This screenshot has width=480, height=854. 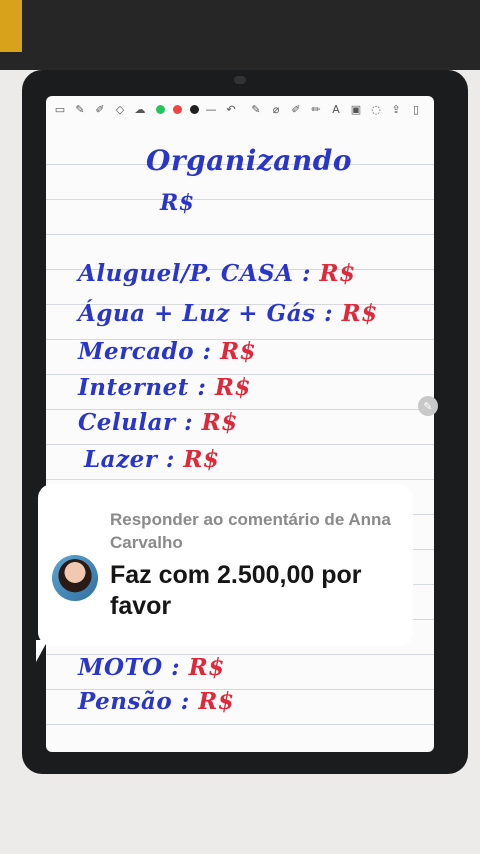 What do you see at coordinates (356, 109) in the screenshot?
I see `image-icon: ▣` at bounding box center [356, 109].